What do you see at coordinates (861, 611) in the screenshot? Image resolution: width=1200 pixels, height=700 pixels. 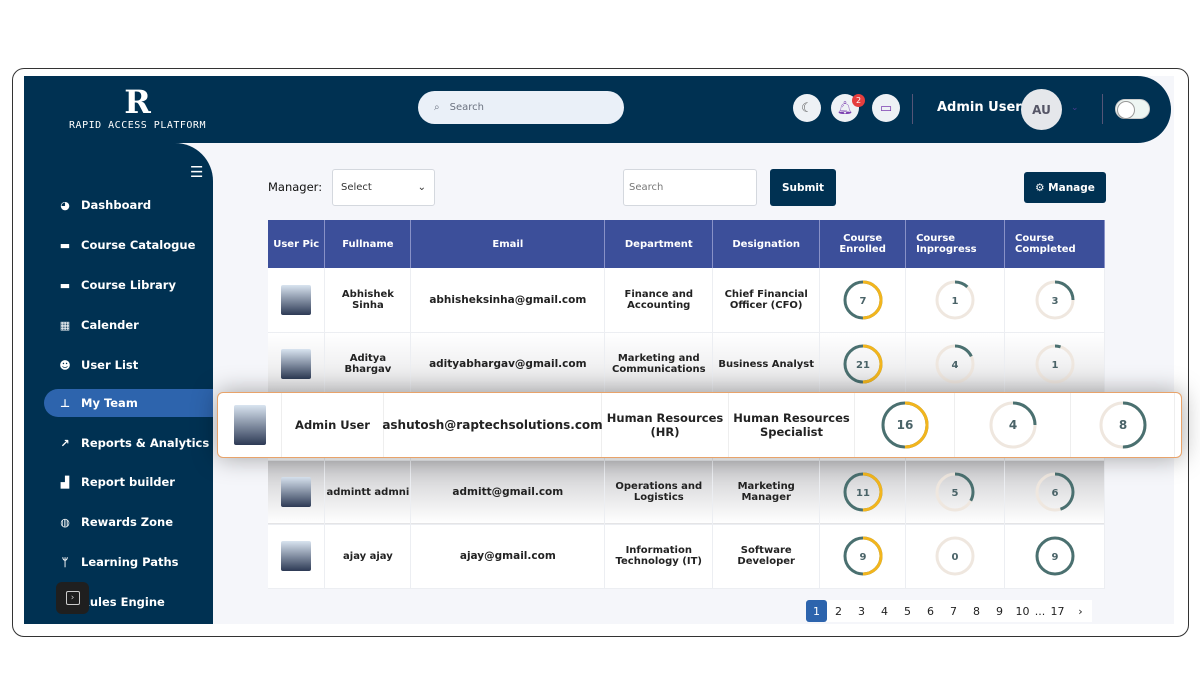 I see `page-button: 3` at bounding box center [861, 611].